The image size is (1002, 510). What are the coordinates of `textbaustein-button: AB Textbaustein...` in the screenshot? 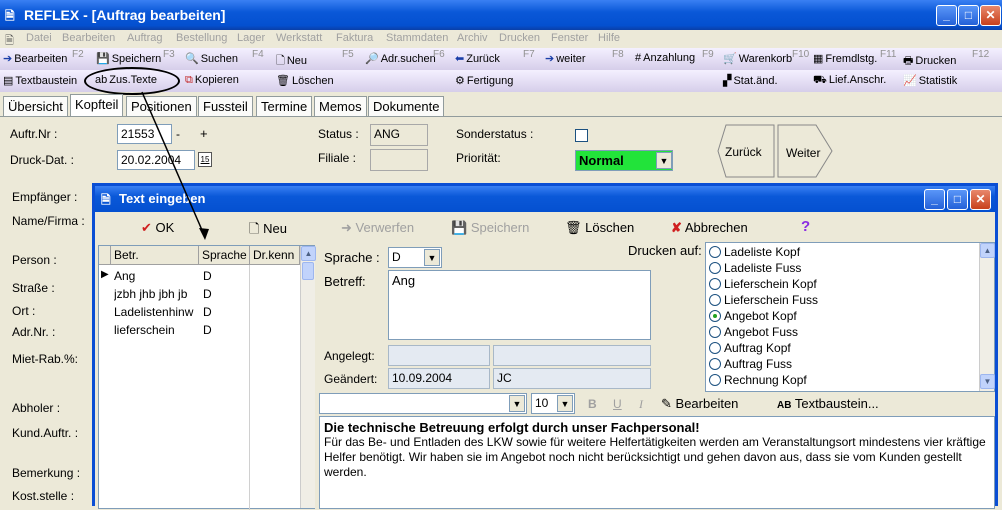 It's located at (828, 403).